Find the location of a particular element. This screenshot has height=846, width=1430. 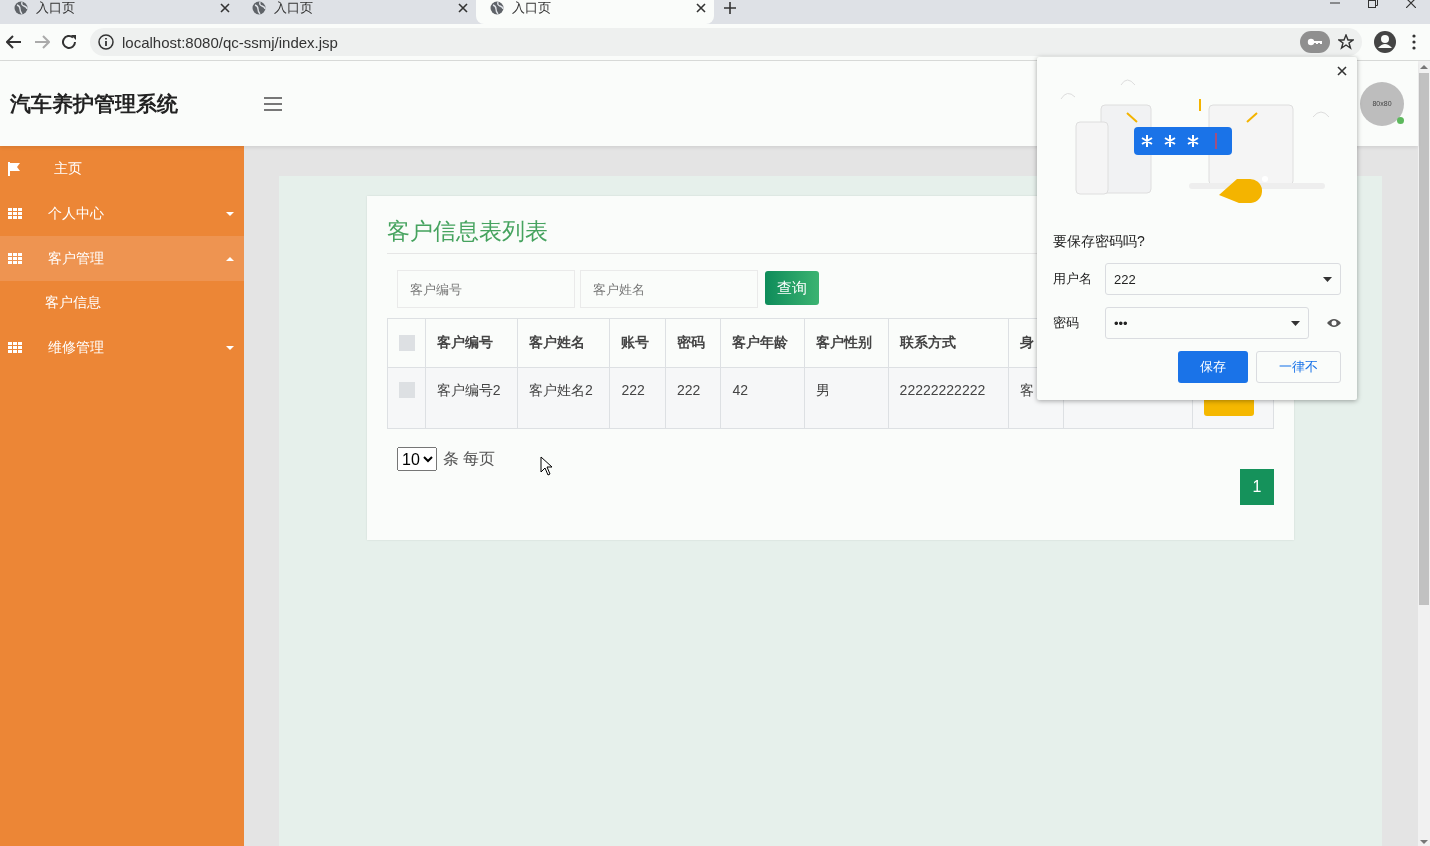

reload-icon is located at coordinates (70, 42).